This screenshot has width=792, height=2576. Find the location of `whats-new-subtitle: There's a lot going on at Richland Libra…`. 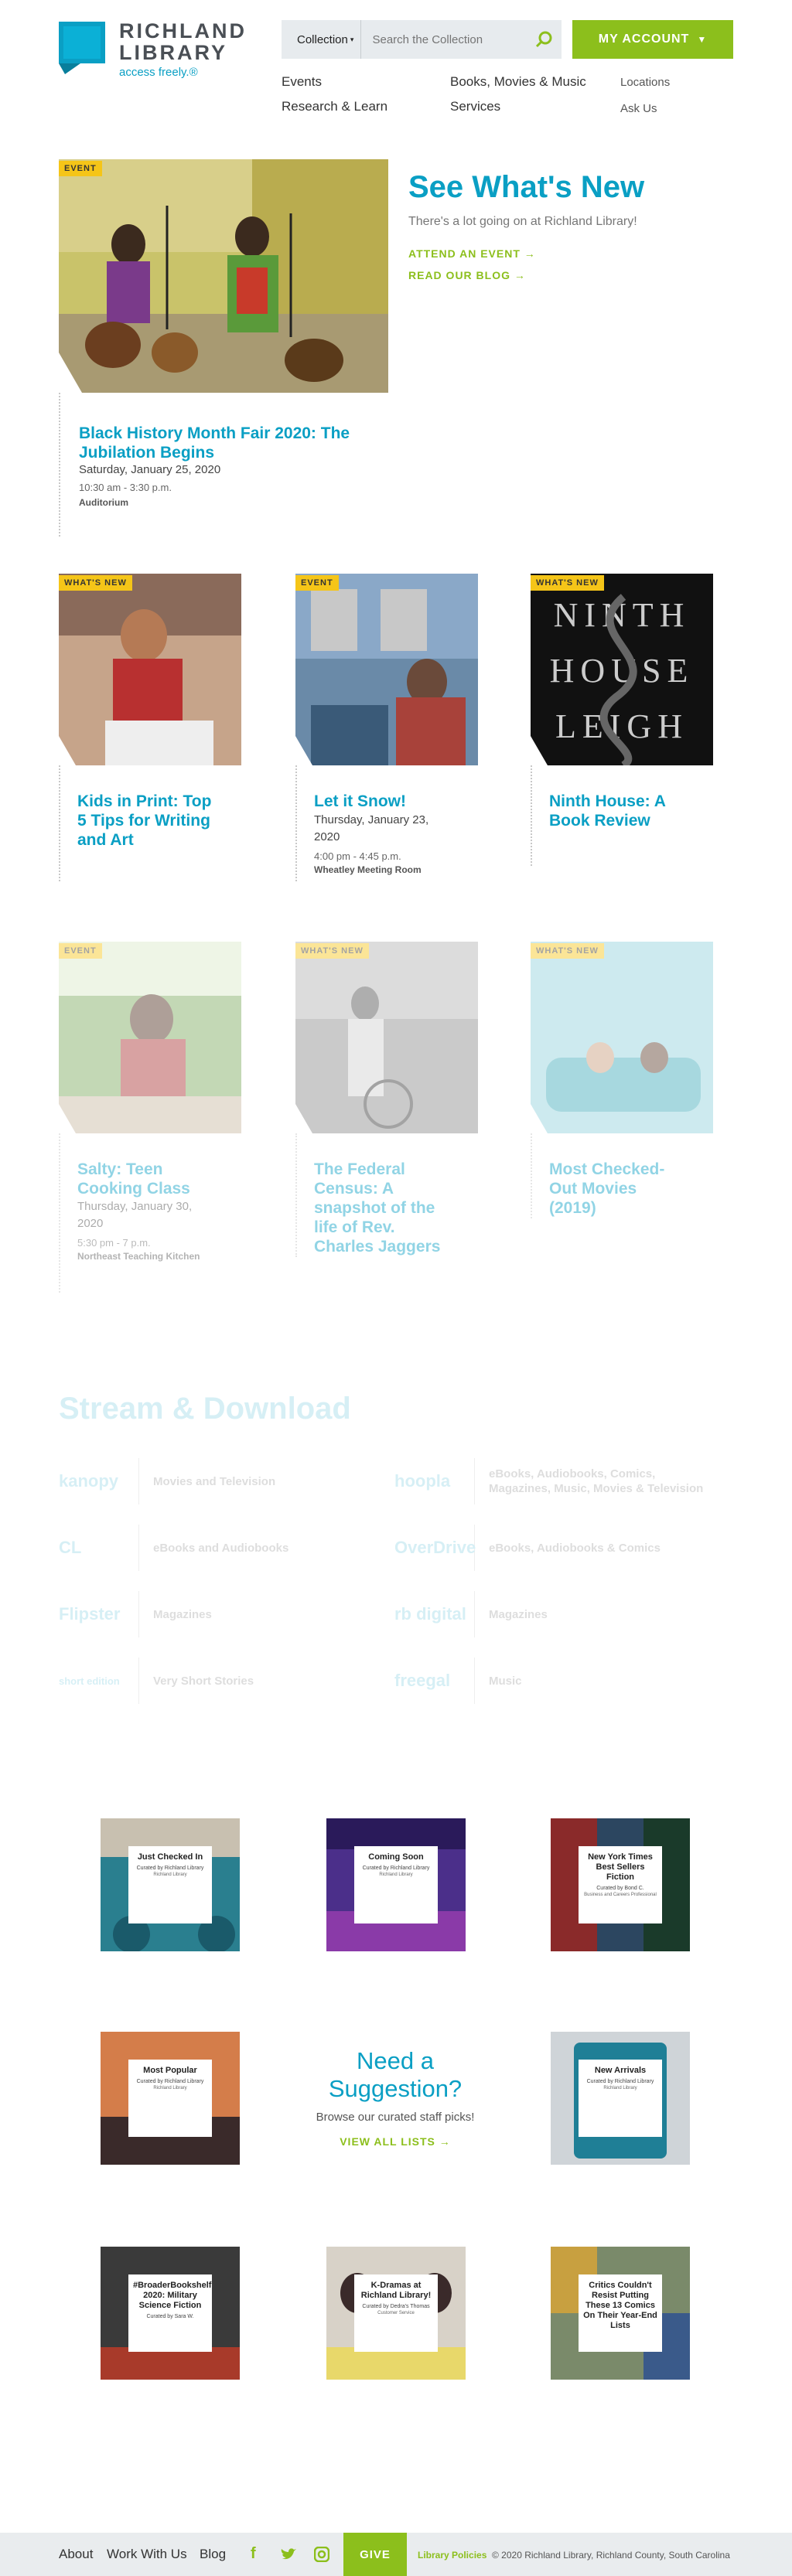

whats-new-subtitle: There's a lot going on at Richland Libra… is located at coordinates (523, 221).